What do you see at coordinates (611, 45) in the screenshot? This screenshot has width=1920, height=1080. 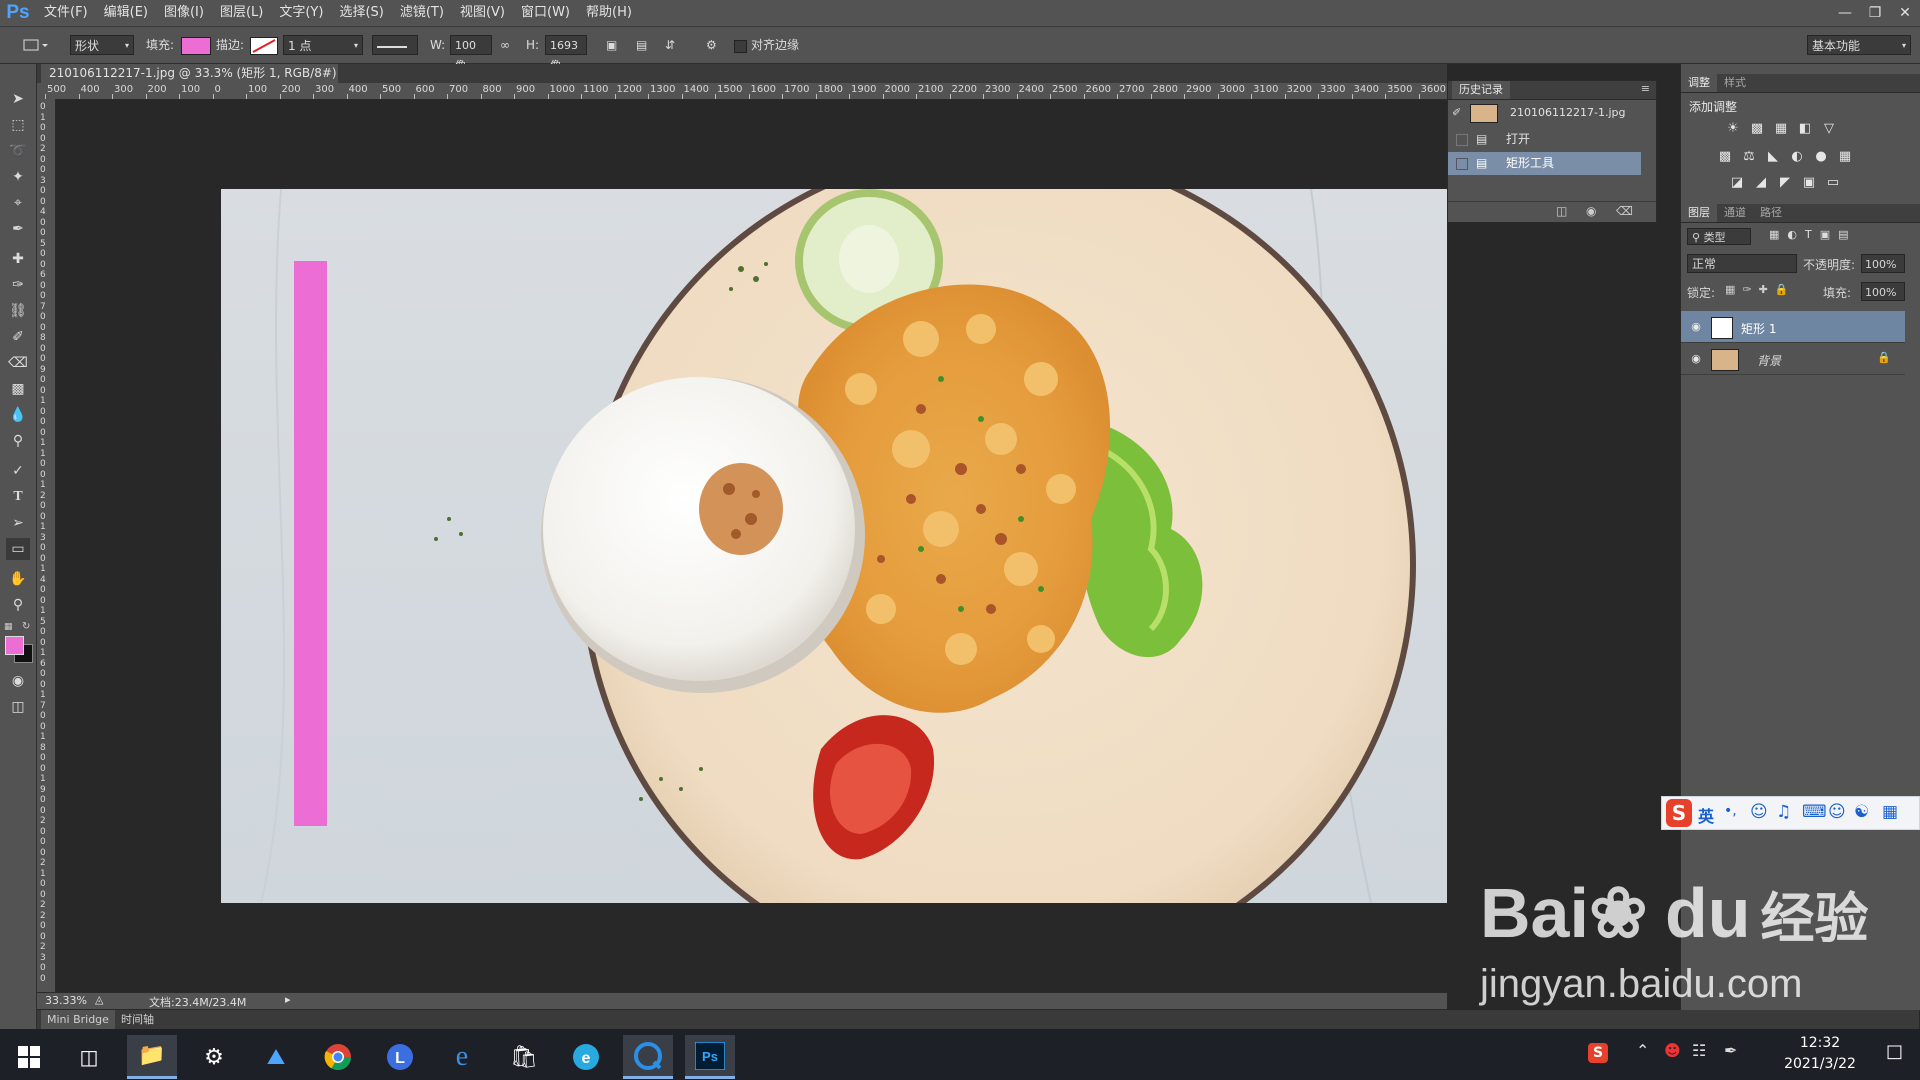 I see `path-operations-icon: ▣` at bounding box center [611, 45].